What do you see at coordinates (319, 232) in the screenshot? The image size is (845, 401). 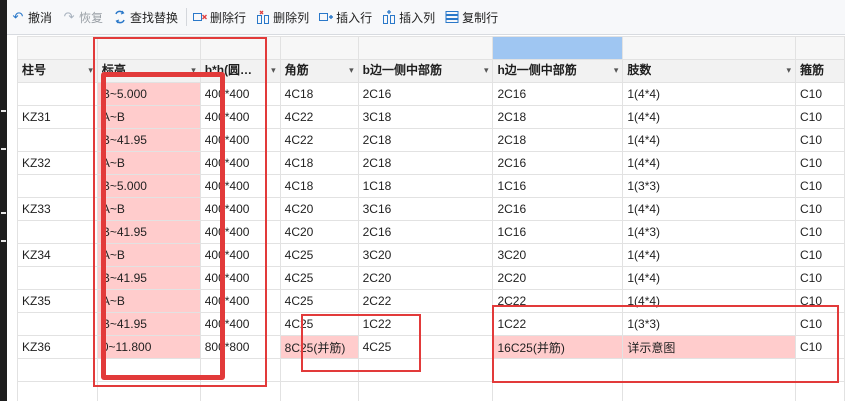 I see `cell-corner: 4C20` at bounding box center [319, 232].